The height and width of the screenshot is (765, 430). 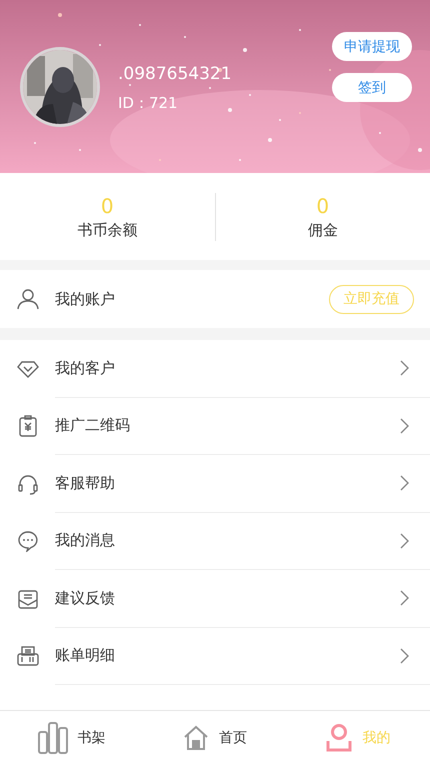 What do you see at coordinates (323, 230) in the screenshot?
I see `stat-label: 佣金` at bounding box center [323, 230].